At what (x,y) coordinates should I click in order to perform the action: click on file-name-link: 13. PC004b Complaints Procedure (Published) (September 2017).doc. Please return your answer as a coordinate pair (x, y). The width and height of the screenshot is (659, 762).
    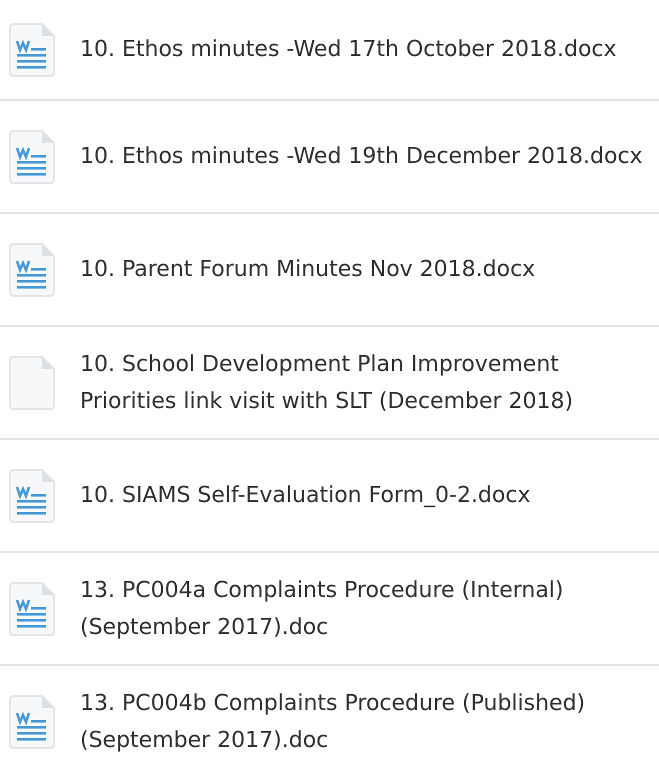
    Looking at the image, I should click on (369, 721).